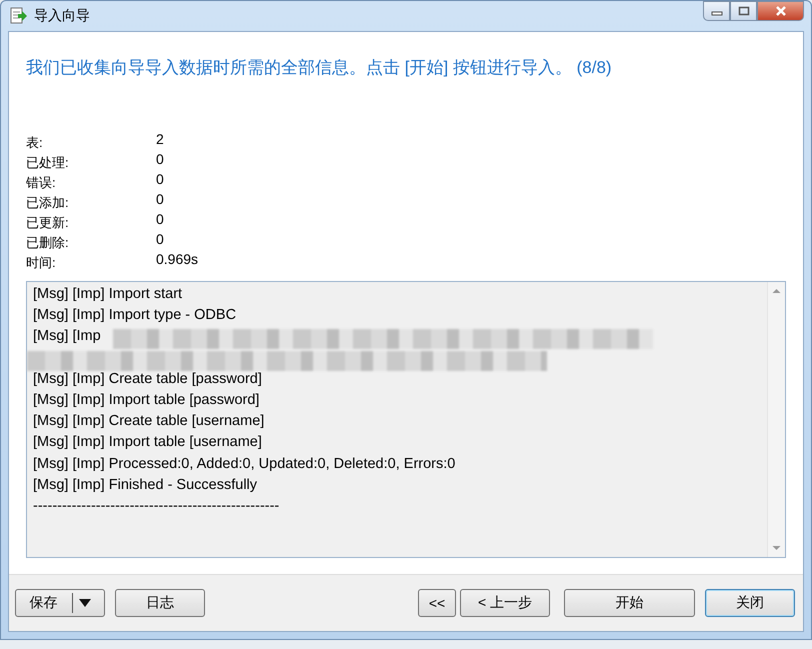 This screenshot has width=812, height=649. I want to click on log-line: [Msg] [Imp] Finished - Successfully, so click(145, 484).